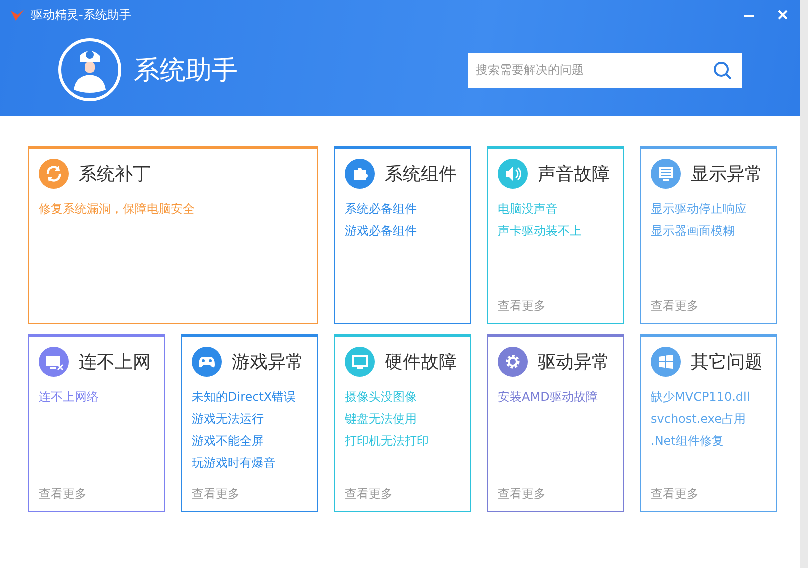  What do you see at coordinates (723, 70) in the screenshot?
I see `search-icon` at bounding box center [723, 70].